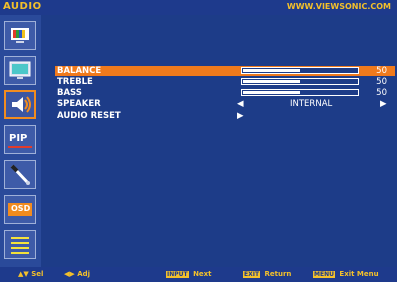 Image resolution: width=404 pixels, height=282 pixels. Describe the element at coordinates (79, 104) in the screenshot. I see `speaker-label: SPEAKER` at that location.